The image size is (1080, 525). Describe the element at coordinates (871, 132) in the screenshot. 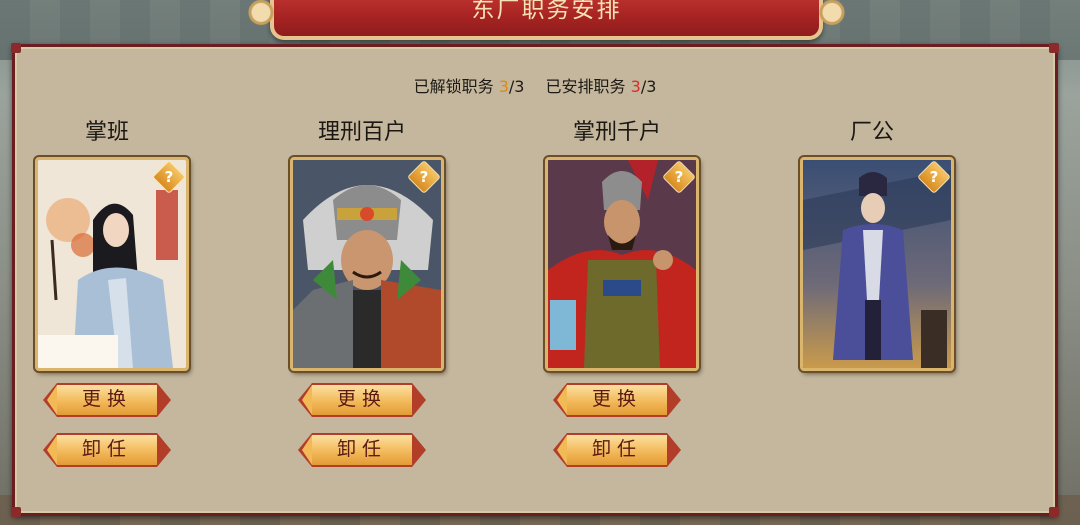

I see `position-title: 厂公` at that location.